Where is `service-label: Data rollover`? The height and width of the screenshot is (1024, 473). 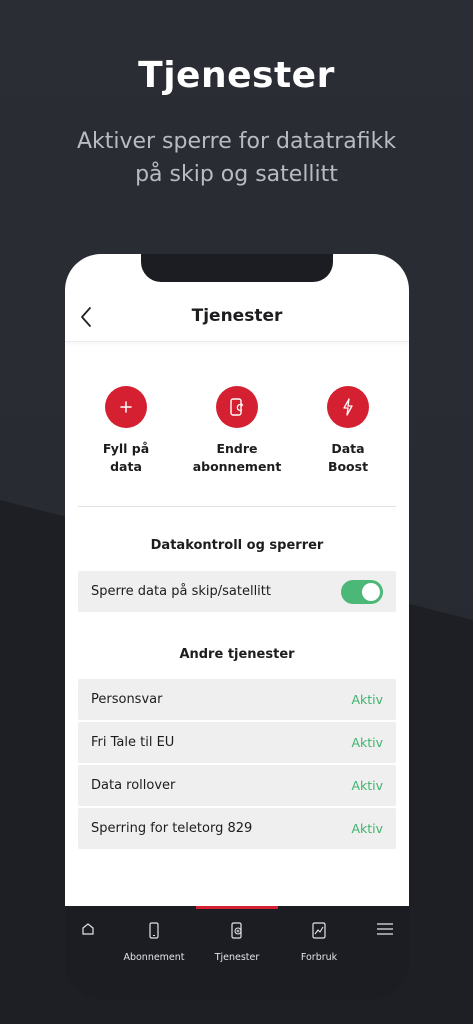 service-label: Data rollover is located at coordinates (133, 785).